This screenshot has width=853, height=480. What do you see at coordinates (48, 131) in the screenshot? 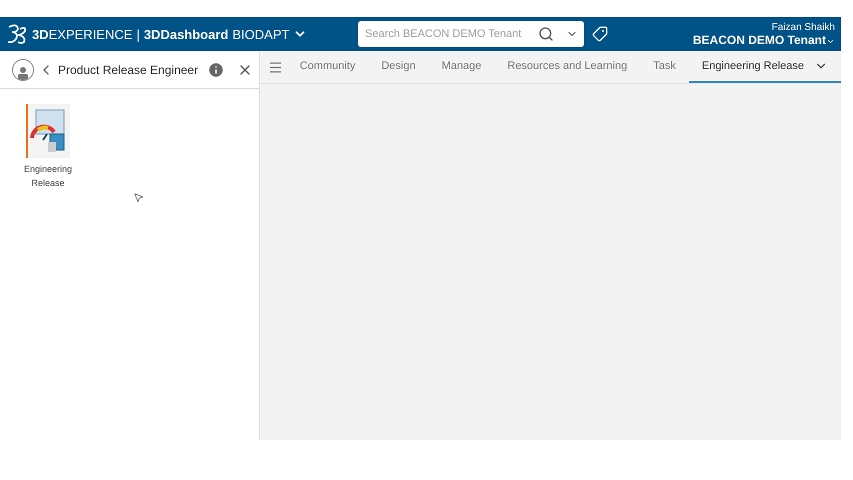
I see `app-tile-icon` at bounding box center [48, 131].